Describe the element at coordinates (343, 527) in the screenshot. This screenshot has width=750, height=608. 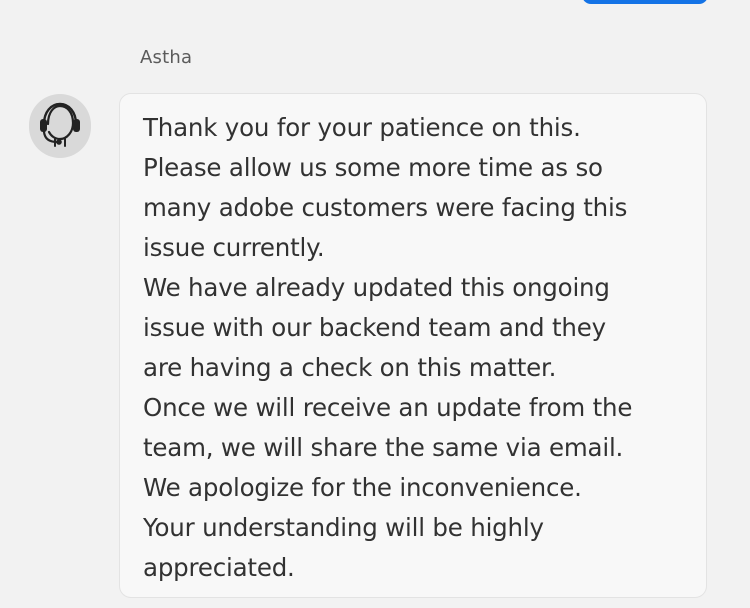
I see `message-line: Your understanding will be highly` at that location.